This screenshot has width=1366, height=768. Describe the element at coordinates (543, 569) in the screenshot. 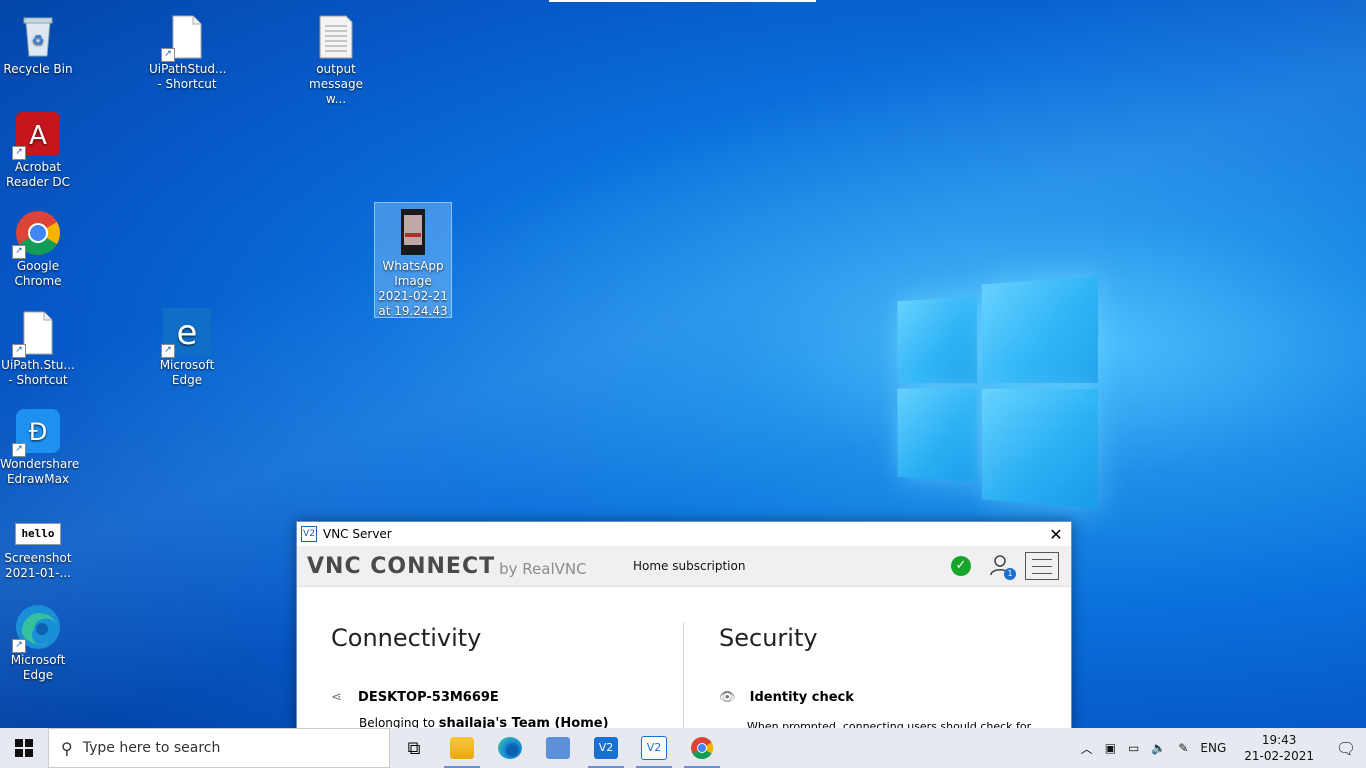

I see `vnc-brand-by: by RealVNC` at that location.